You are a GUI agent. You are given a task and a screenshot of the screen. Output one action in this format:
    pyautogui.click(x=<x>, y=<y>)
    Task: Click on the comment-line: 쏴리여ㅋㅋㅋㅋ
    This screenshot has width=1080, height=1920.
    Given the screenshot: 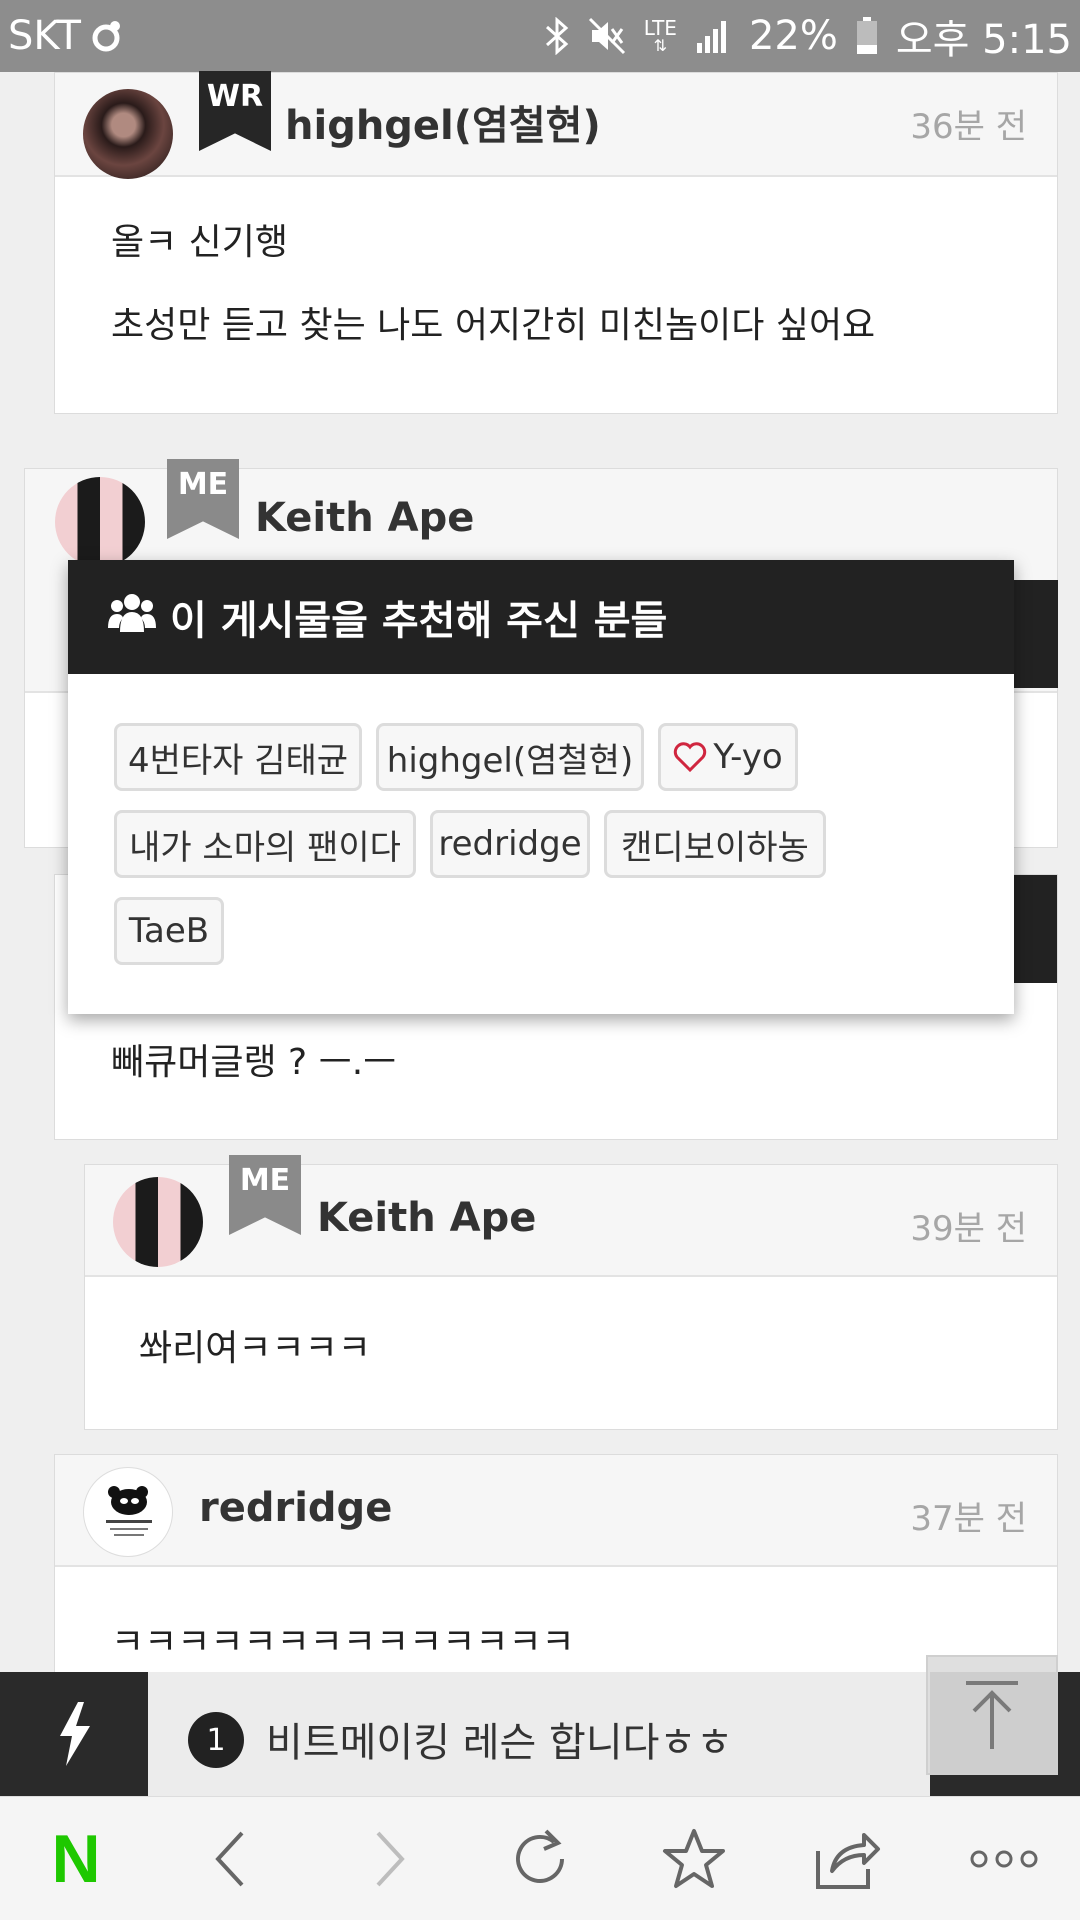 What is the action you would take?
    pyautogui.click(x=255, y=1348)
    